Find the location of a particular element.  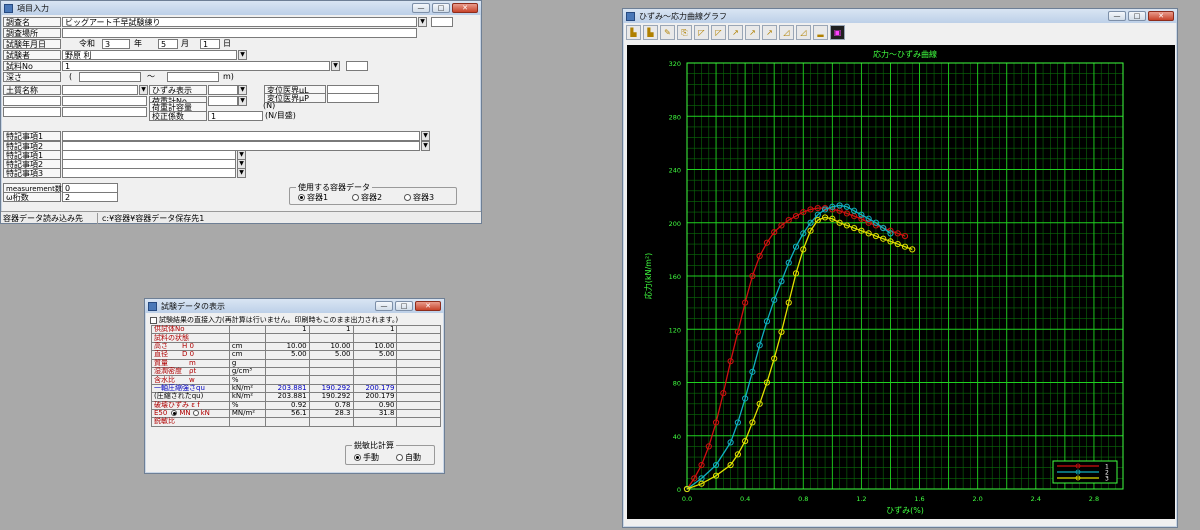

sensitivity-manual-option: 手動 is located at coordinates (366, 457).